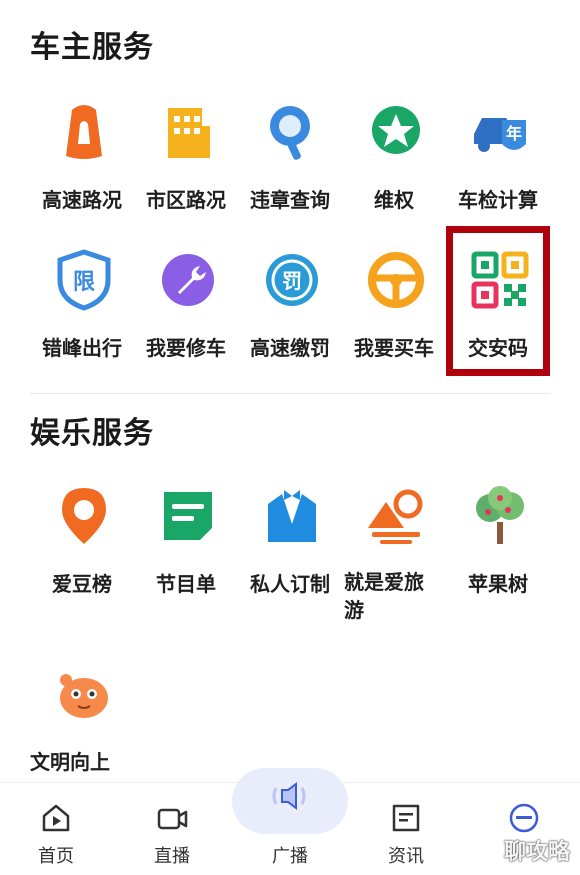 The image size is (580, 875). Describe the element at coordinates (394, 553) in the screenshot. I see `grid-item-love-travel: 就是爱旅游` at that location.